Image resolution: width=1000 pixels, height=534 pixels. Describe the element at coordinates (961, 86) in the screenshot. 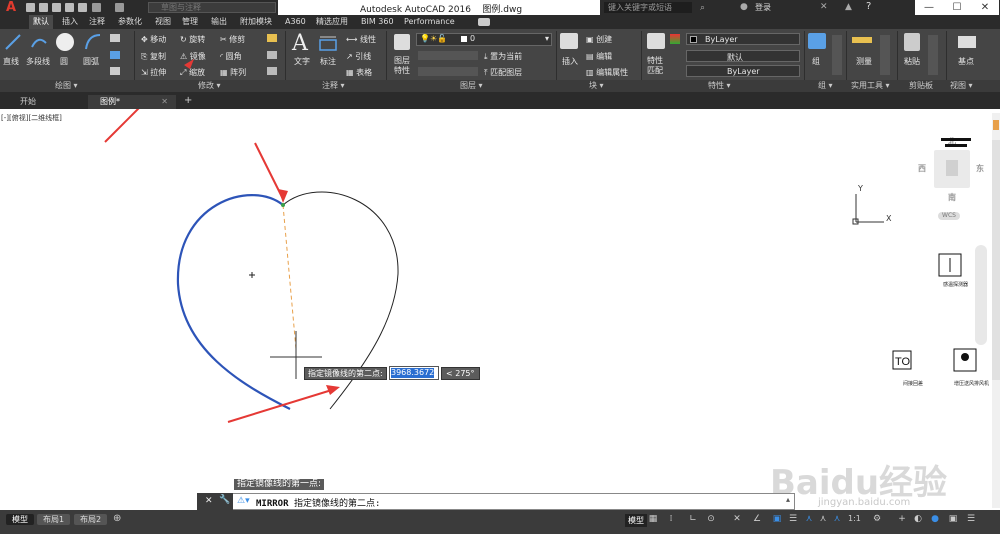

I see `panel-title-view: 视图 ▾` at that location.